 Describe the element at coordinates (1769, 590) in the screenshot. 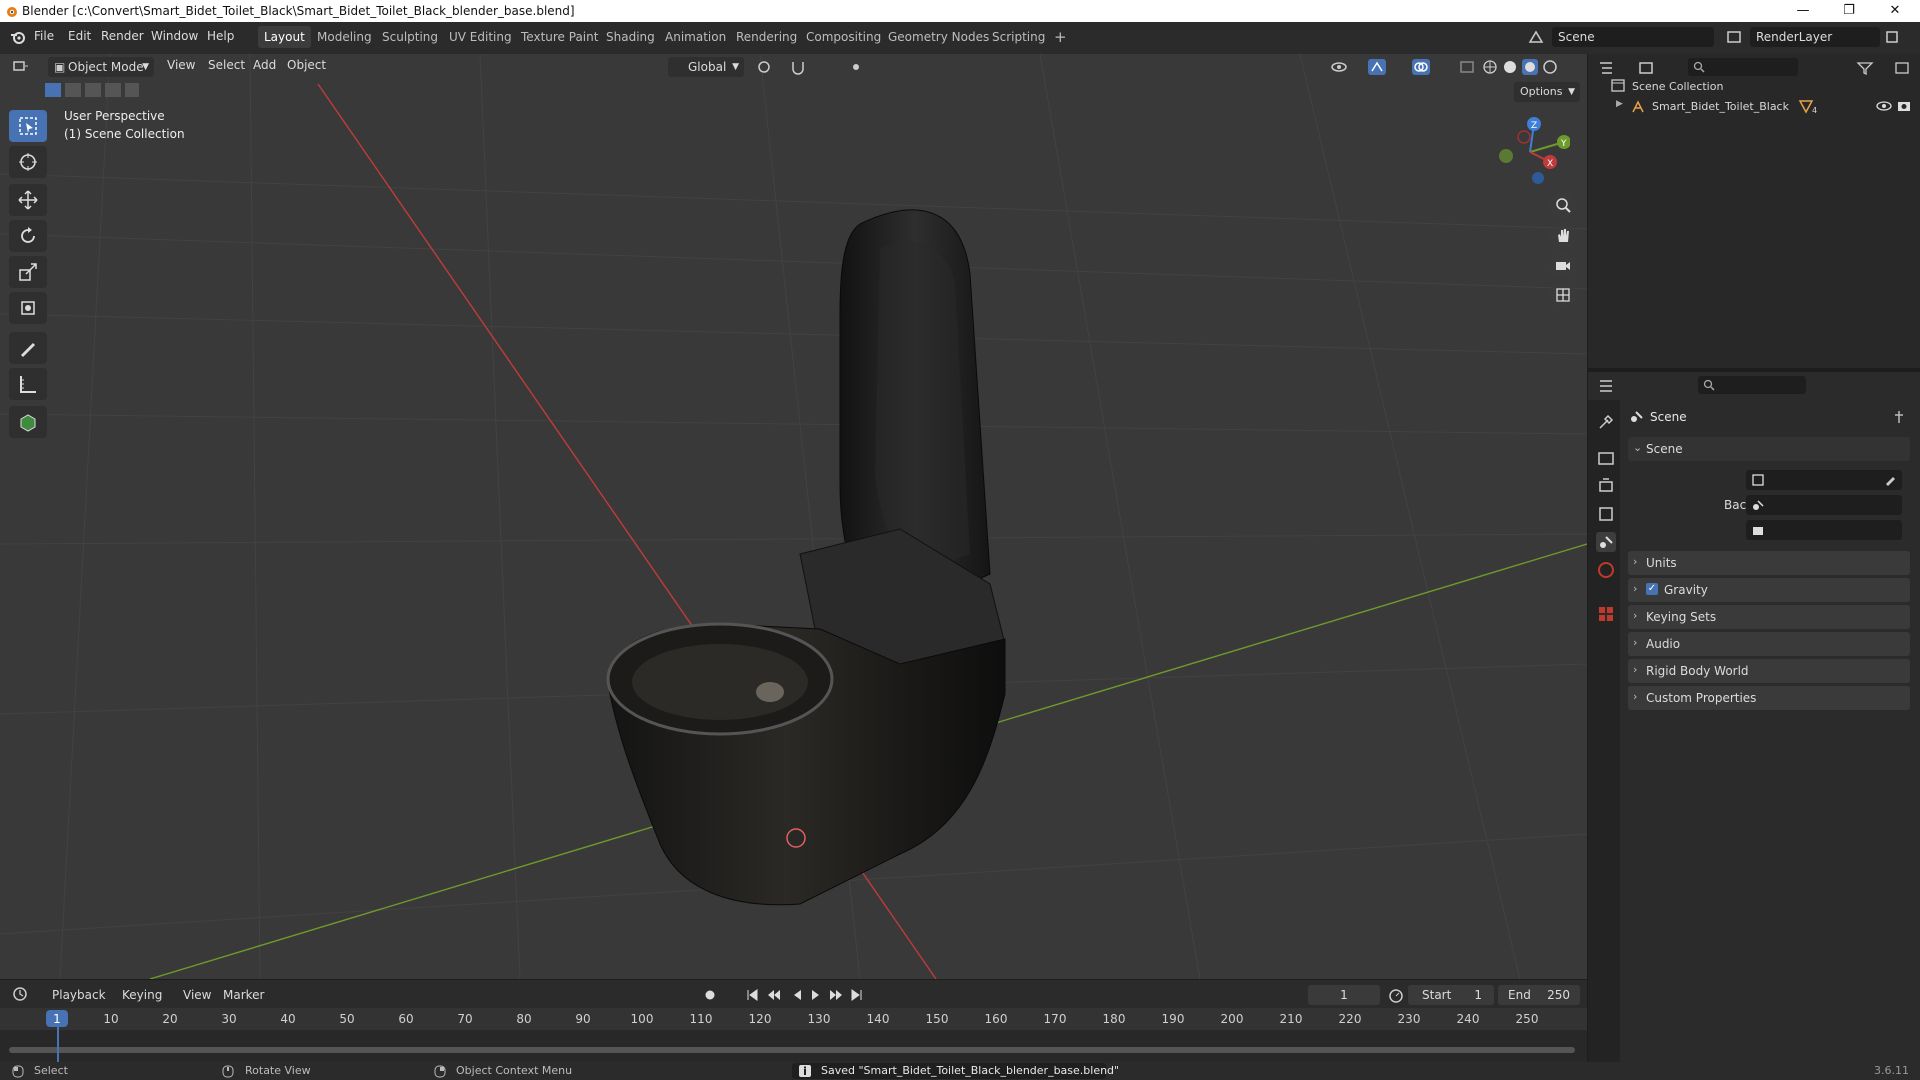

I see `gravity-panel-header: › ✓ Gravity` at that location.